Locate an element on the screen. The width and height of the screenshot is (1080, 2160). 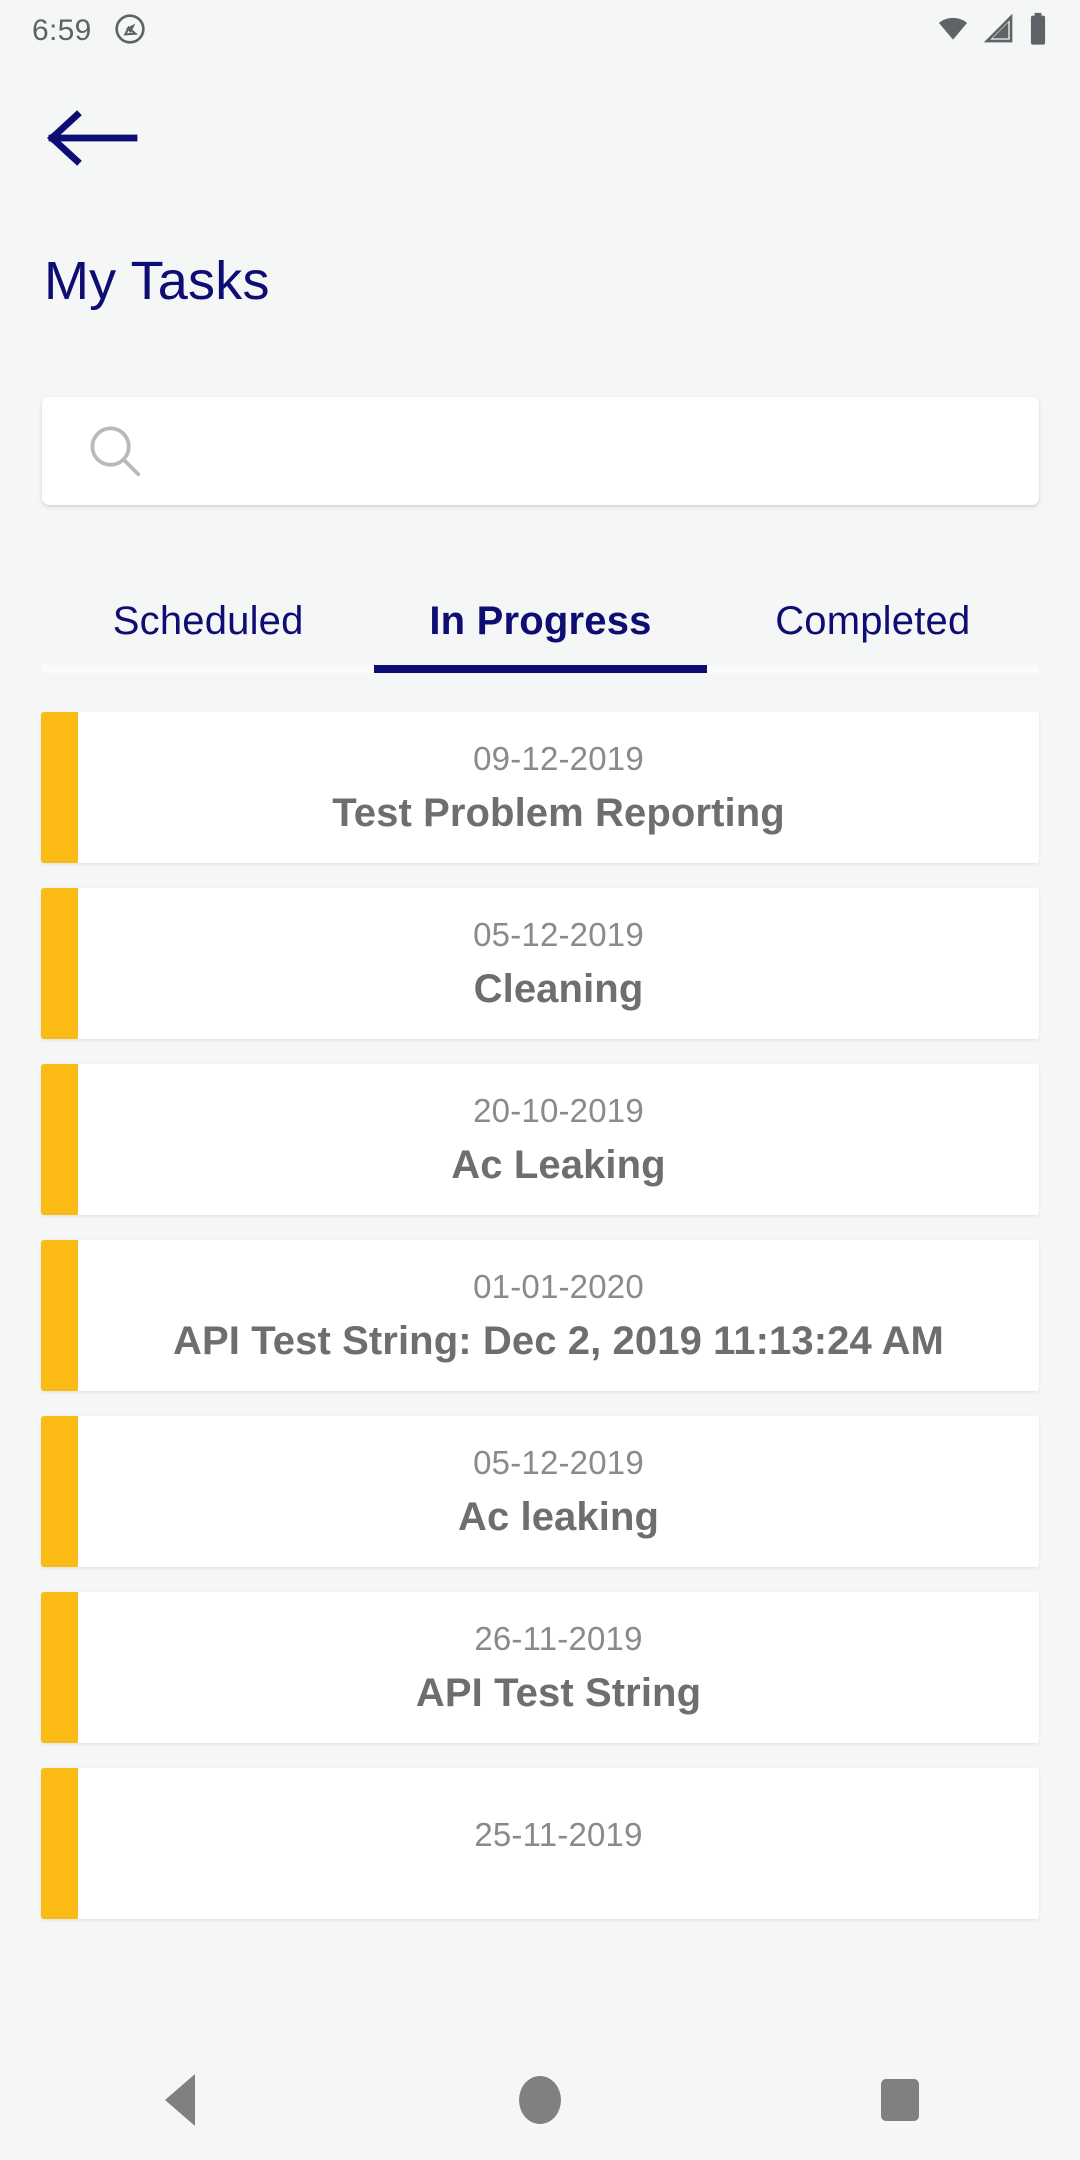
tabs-row: Scheduled In Progress Completed is located at coordinates (540, 621).